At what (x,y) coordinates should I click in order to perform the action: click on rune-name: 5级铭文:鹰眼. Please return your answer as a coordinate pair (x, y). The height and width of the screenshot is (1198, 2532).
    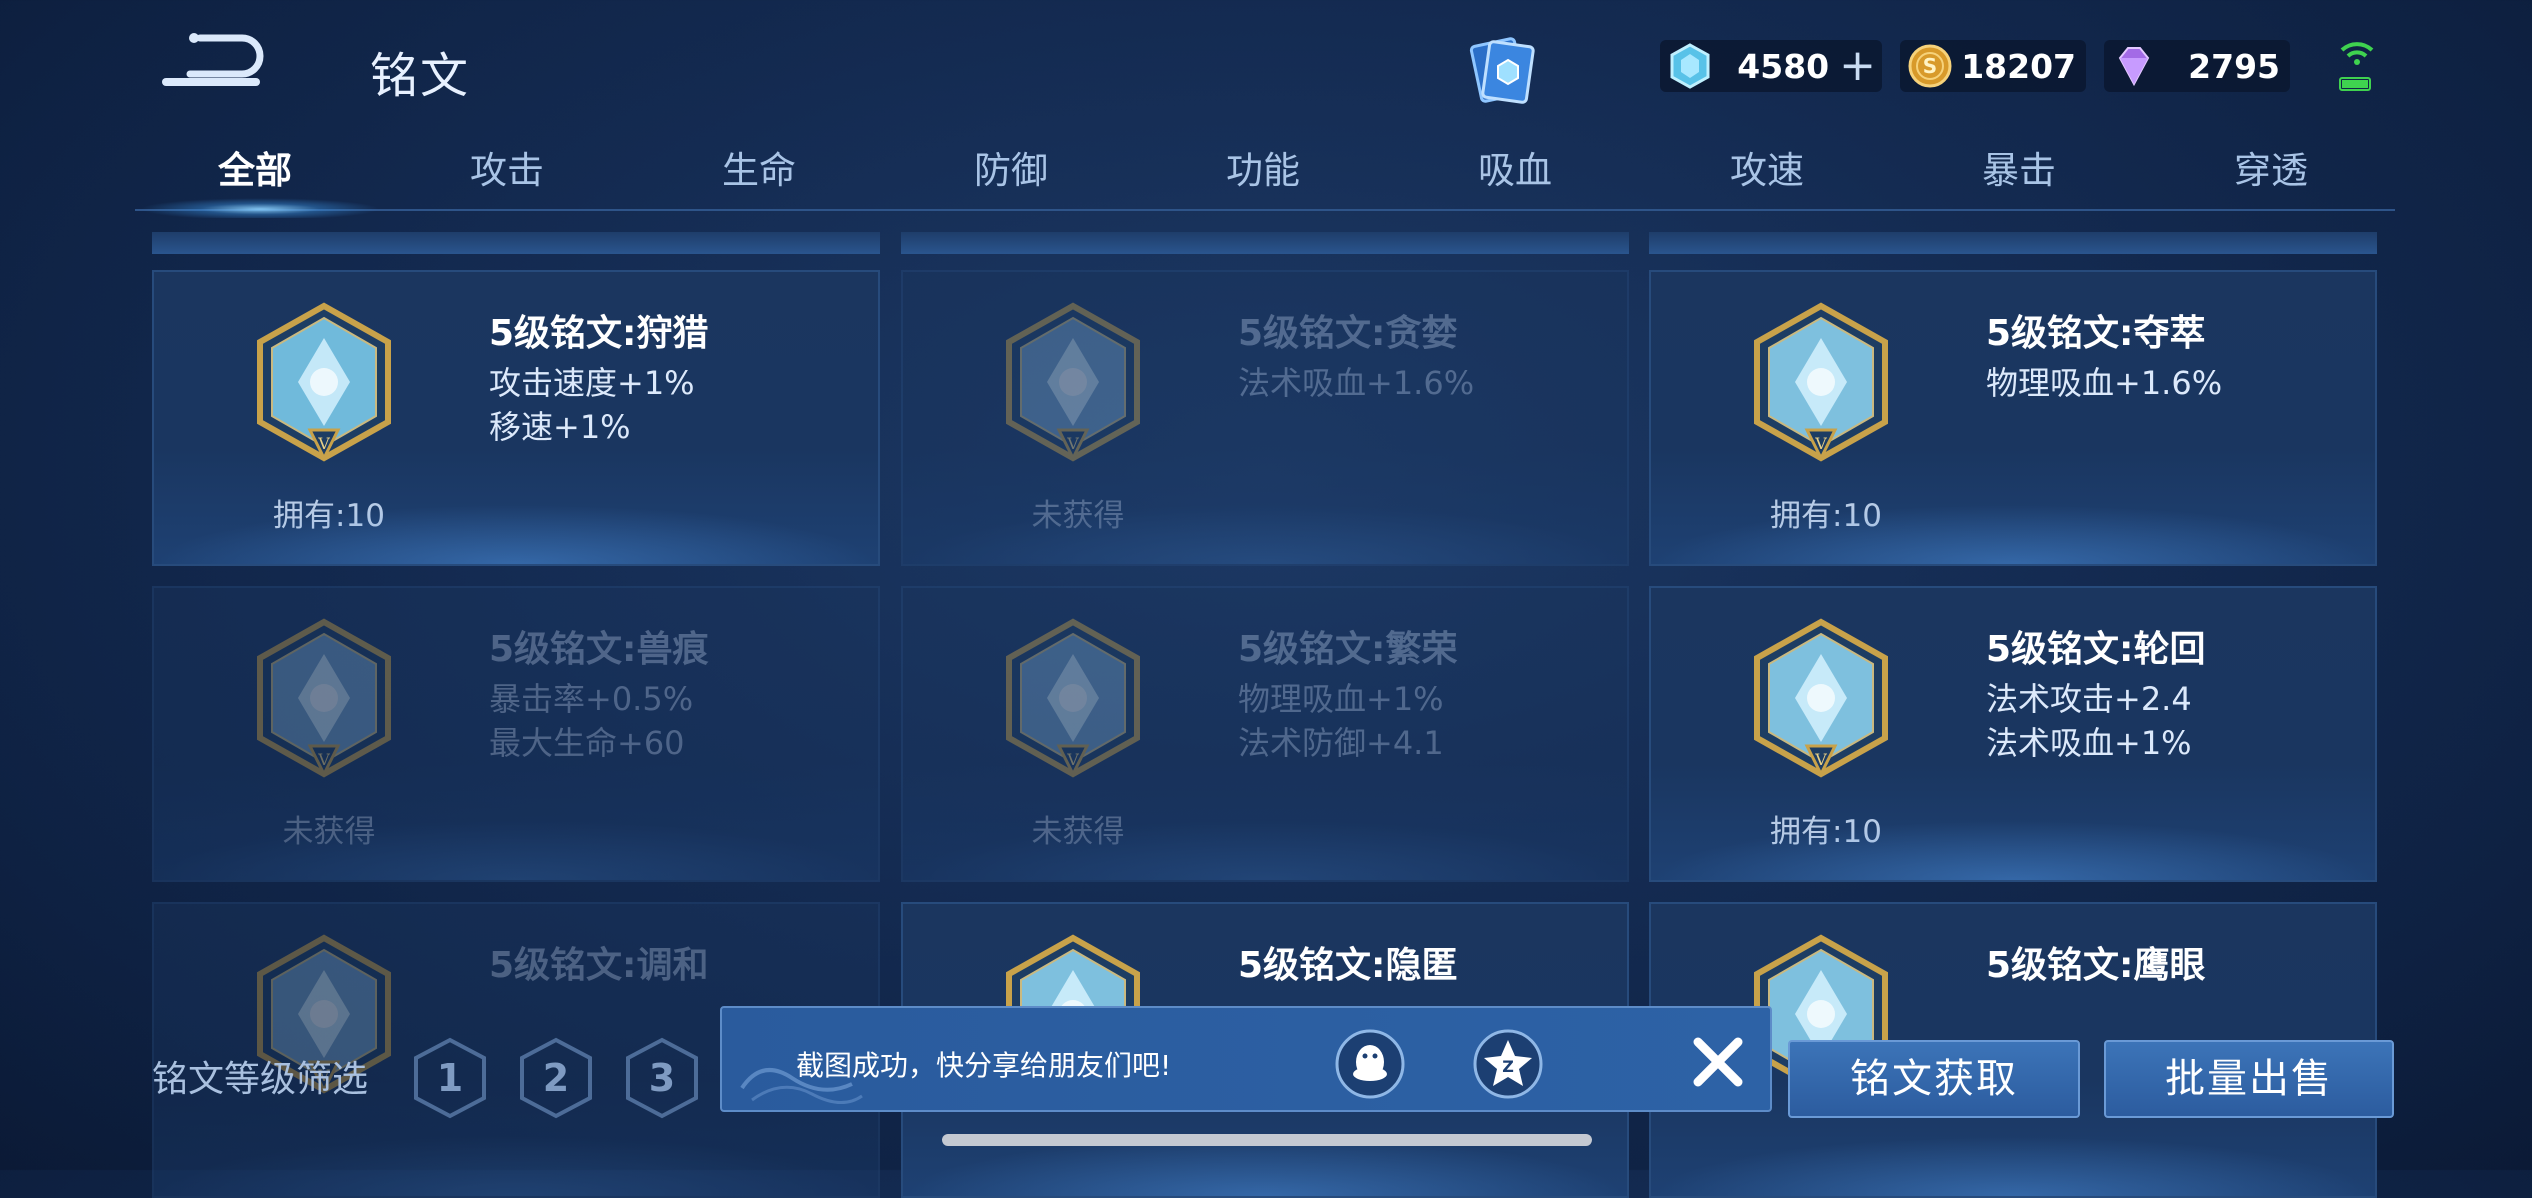
    Looking at the image, I should click on (2096, 965).